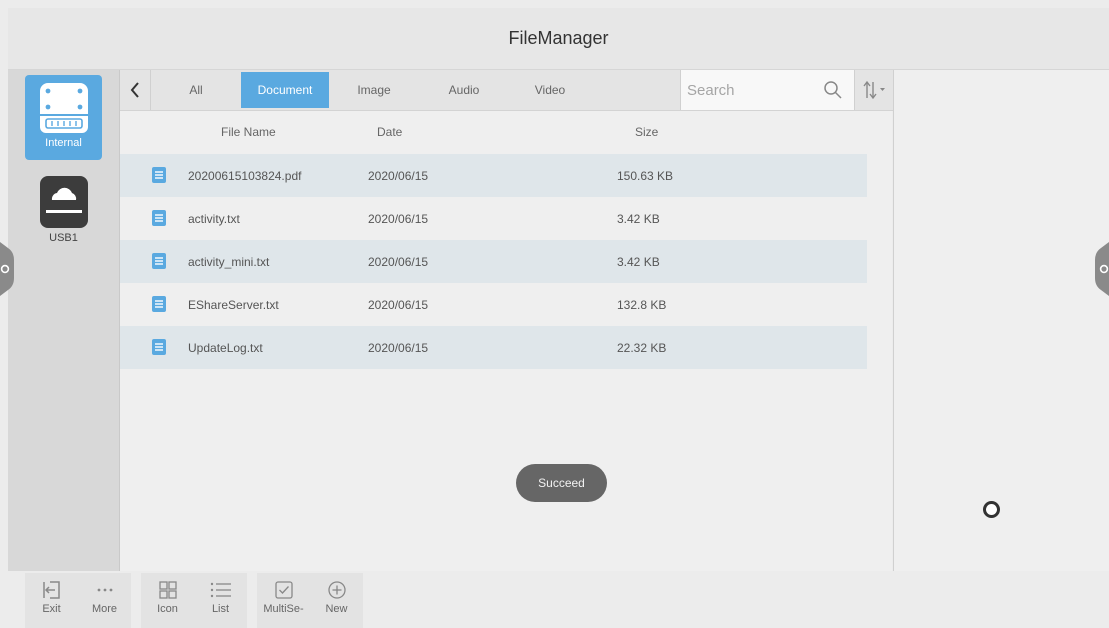  I want to click on device-internal: Internal, so click(63, 117).